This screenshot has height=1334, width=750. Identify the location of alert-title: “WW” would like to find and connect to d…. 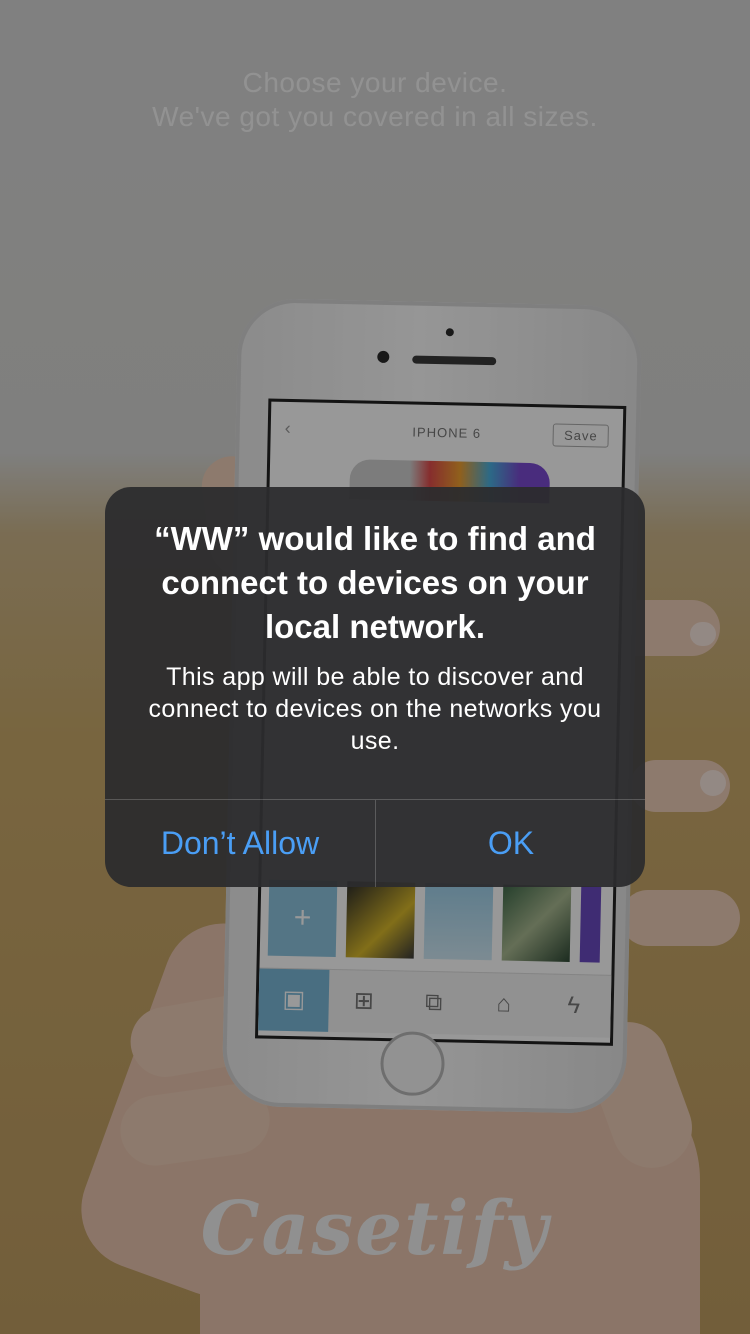
(375, 582).